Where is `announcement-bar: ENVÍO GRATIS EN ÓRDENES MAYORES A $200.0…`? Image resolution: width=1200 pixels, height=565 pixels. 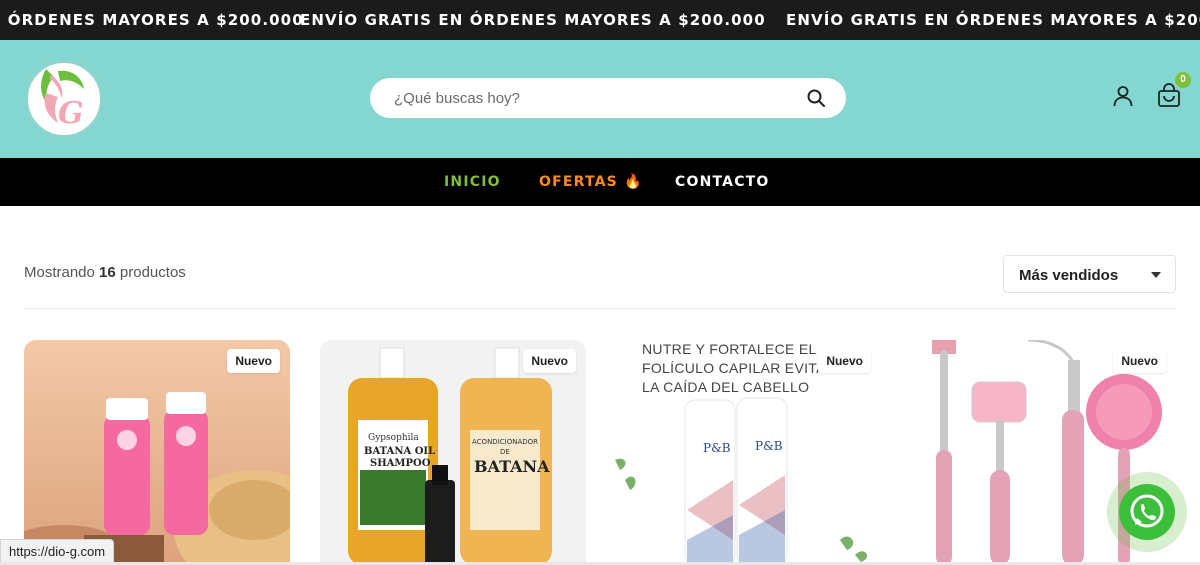 announcement-bar: ENVÍO GRATIS EN ÓRDENES MAYORES A $200.0… is located at coordinates (600, 20).